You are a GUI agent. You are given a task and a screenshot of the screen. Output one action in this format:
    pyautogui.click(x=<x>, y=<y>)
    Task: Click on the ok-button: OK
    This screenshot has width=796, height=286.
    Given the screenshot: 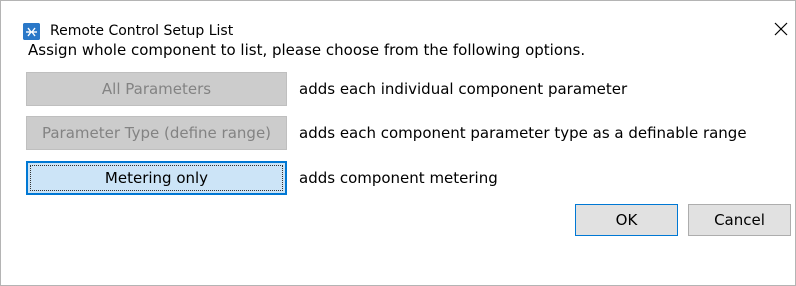 What is the action you would take?
    pyautogui.click(x=626, y=220)
    